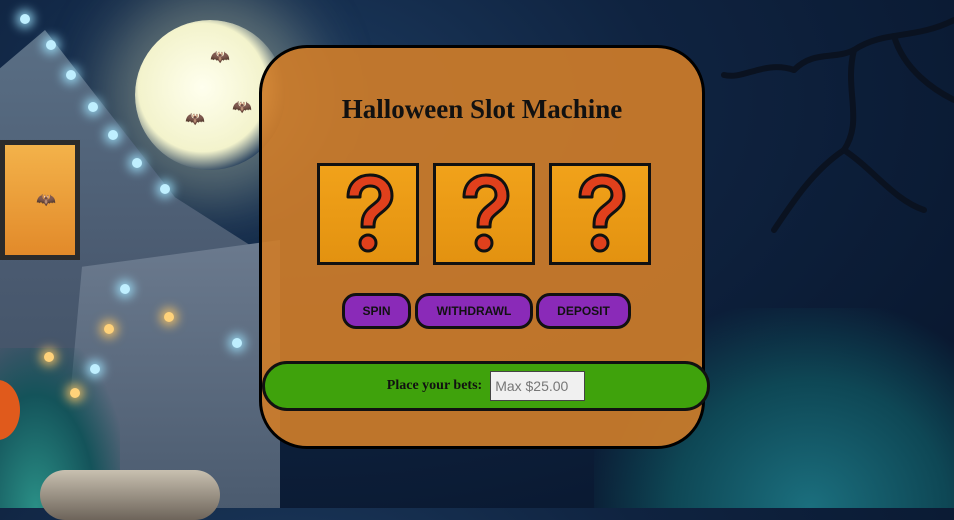  Describe the element at coordinates (130, 495) in the screenshot. I see `mailbox` at that location.